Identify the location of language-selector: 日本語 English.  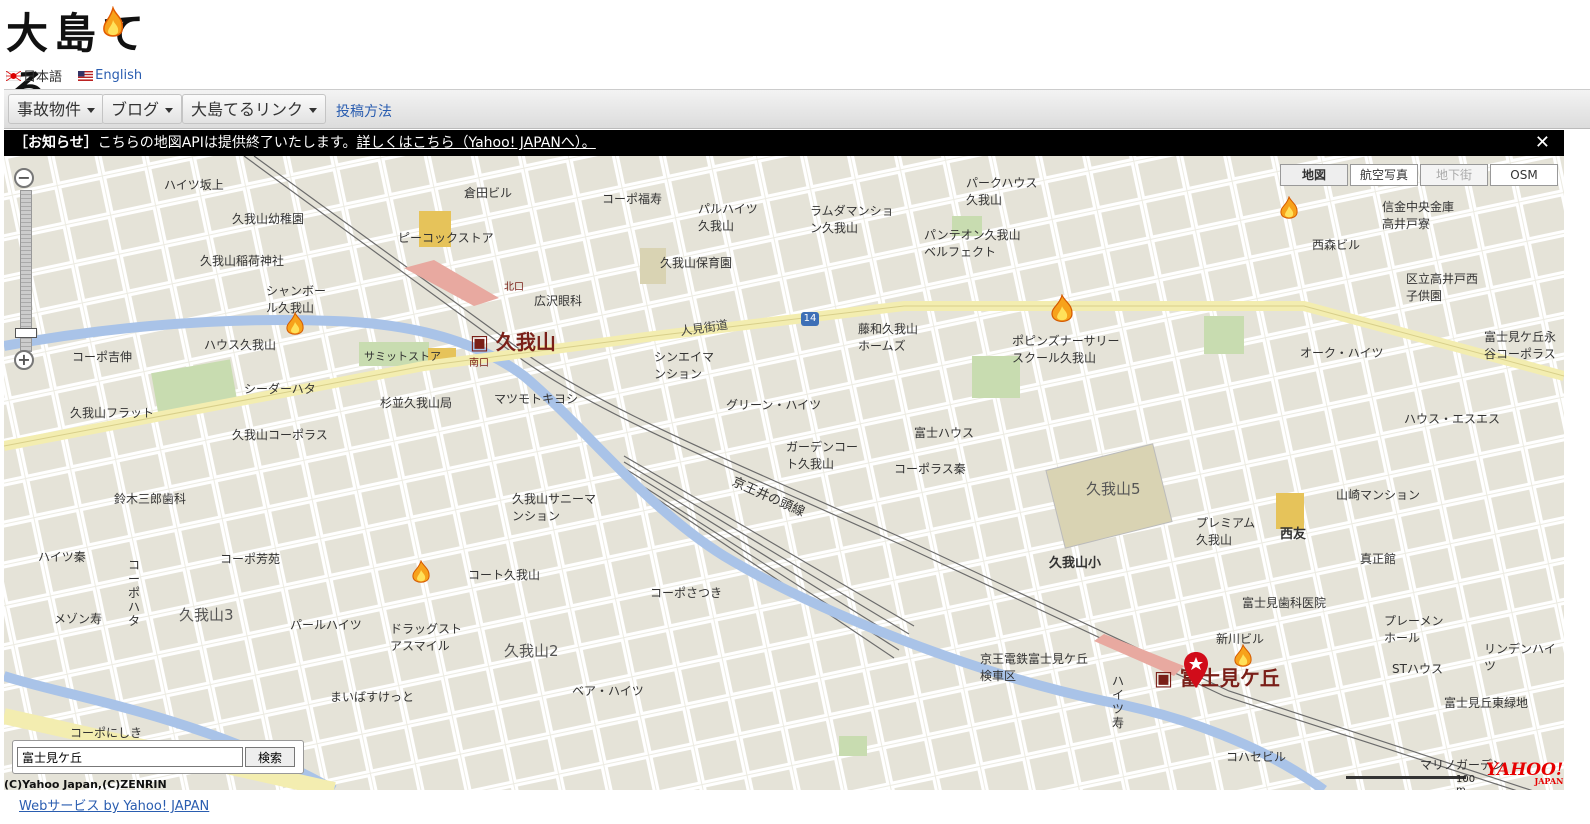
(80, 75).